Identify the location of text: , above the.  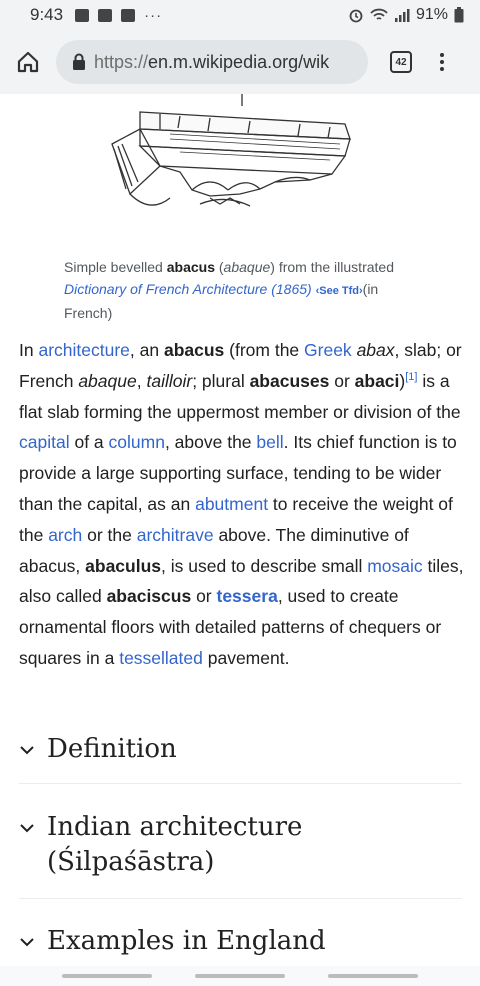
(210, 442).